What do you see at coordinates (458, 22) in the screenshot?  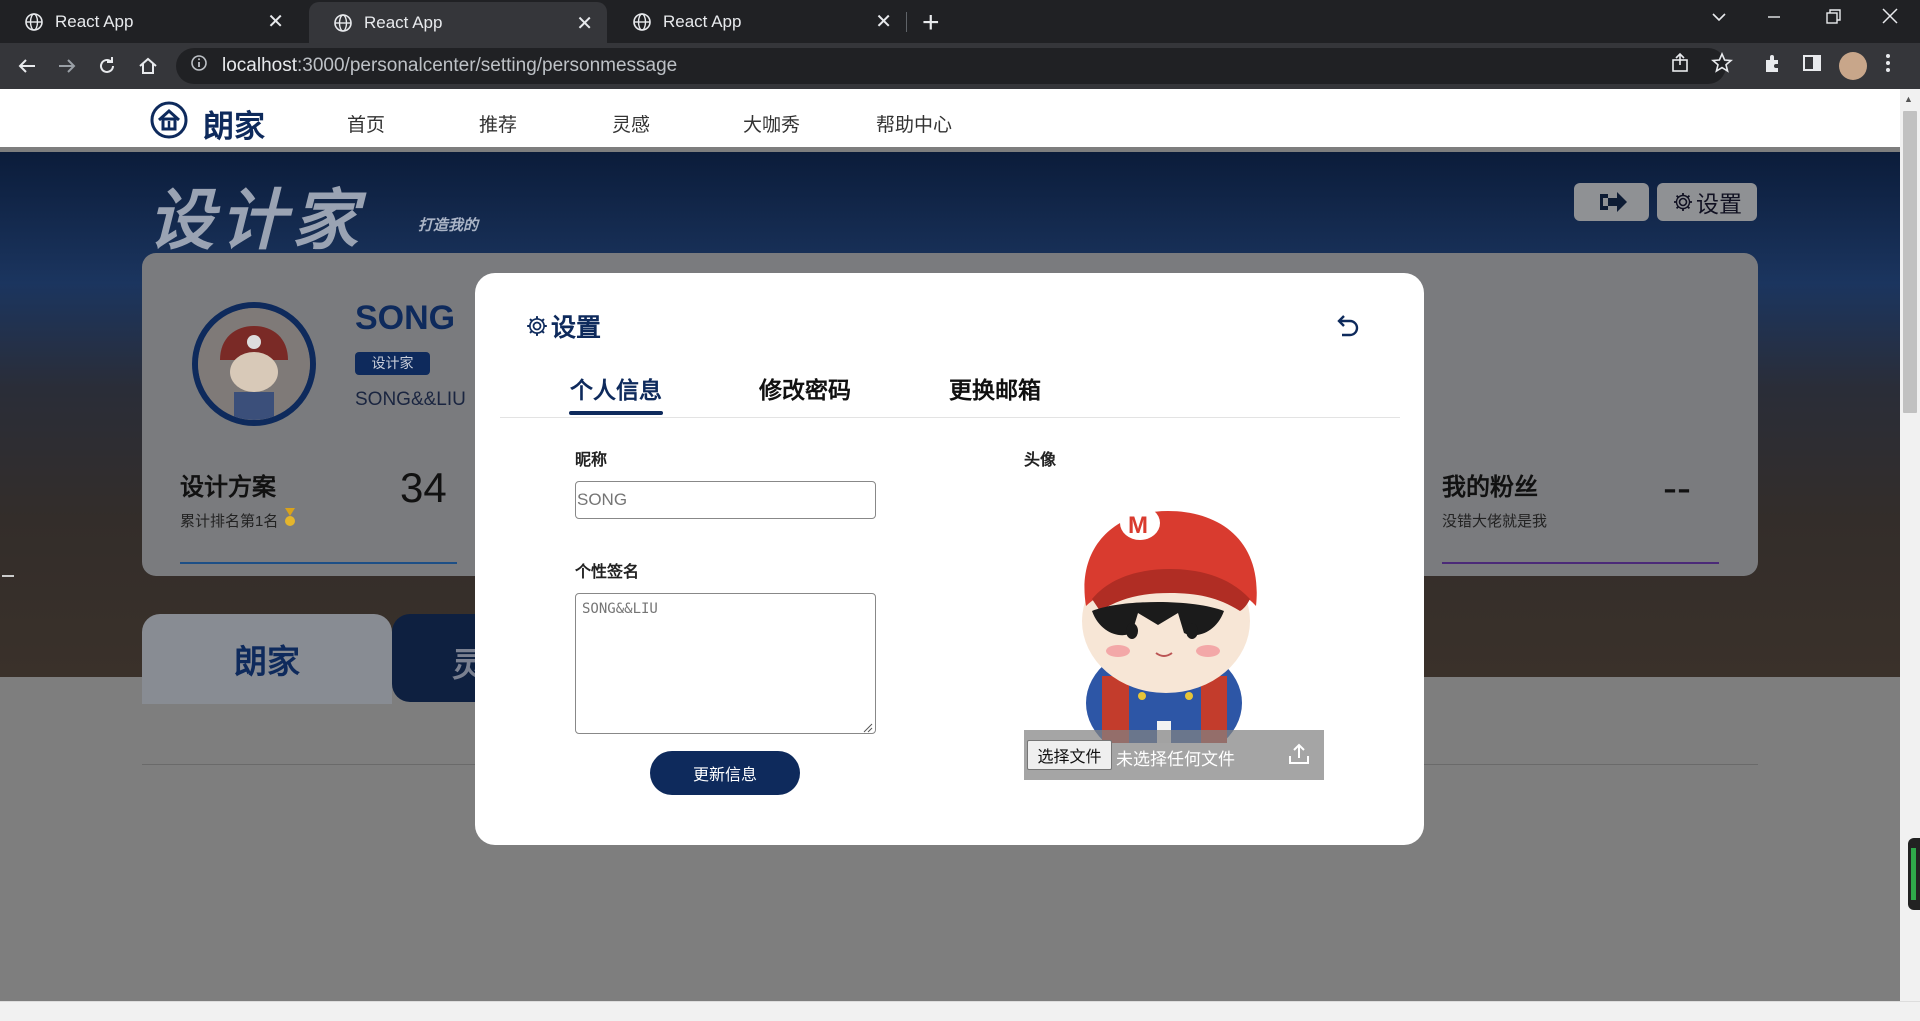 I see `browser-tab-active: React App ✕` at bounding box center [458, 22].